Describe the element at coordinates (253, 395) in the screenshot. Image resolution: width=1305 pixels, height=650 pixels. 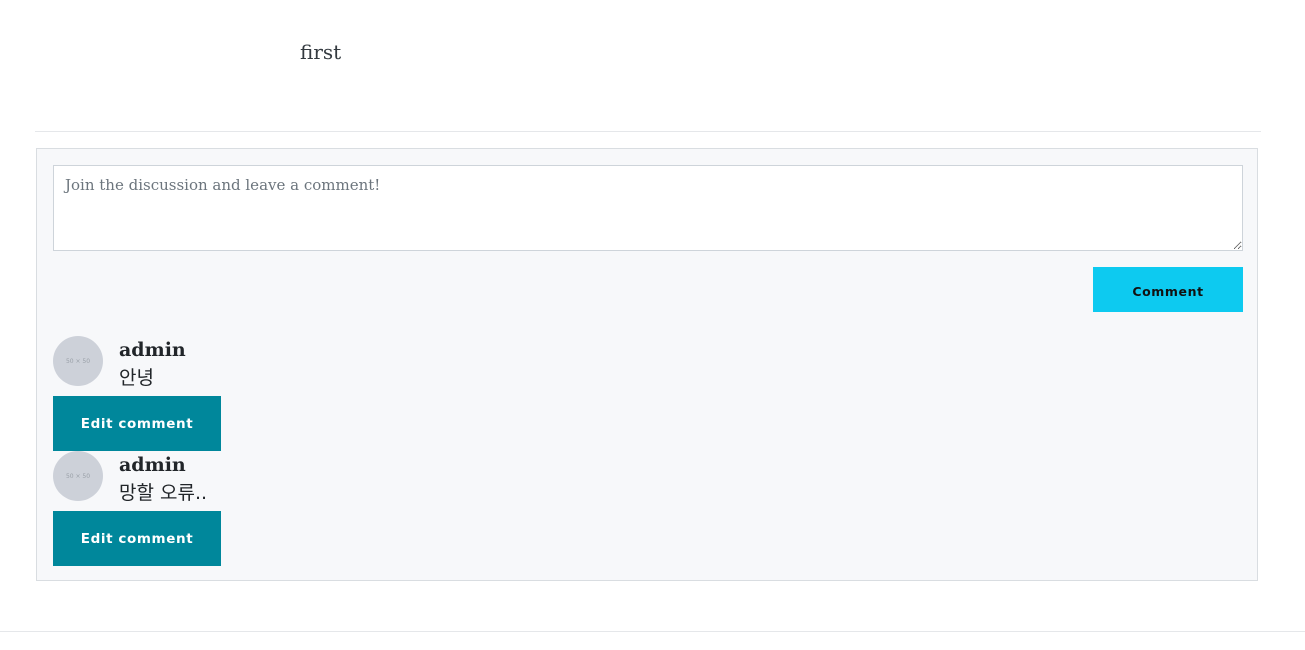
I see `comment-item: 50 × 50 admin 안녕 Edit comment` at that location.